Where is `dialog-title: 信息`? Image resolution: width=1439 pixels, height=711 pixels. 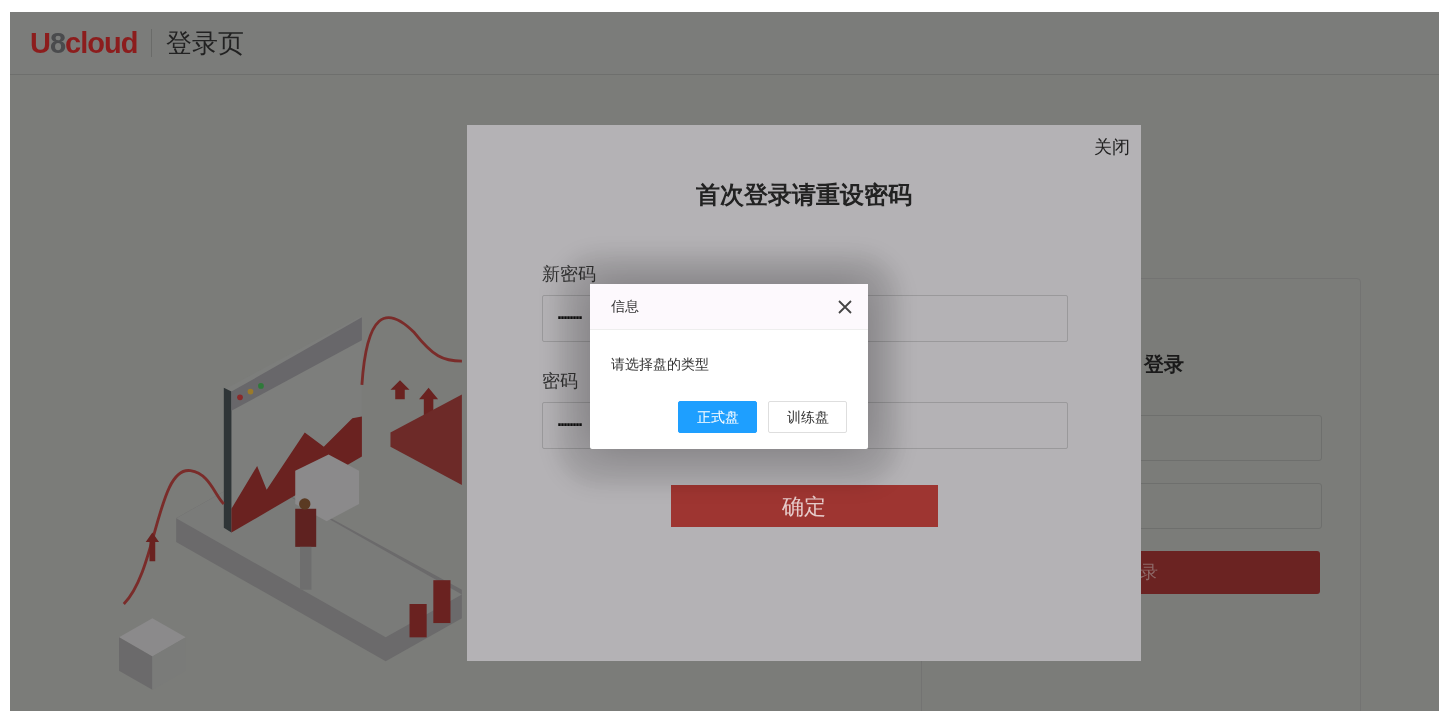 dialog-title: 信息 is located at coordinates (625, 306).